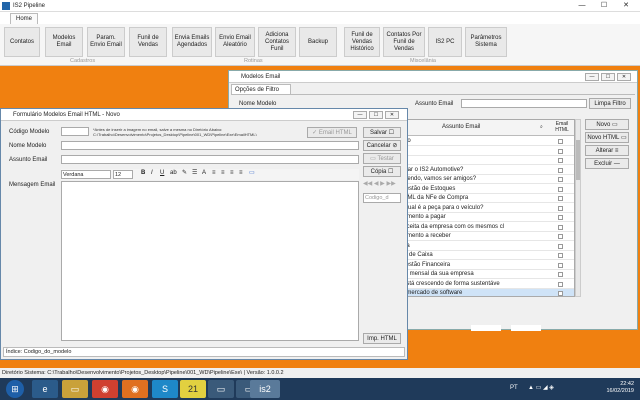 The image size is (640, 400). Describe the element at coordinates (624, 77) in the screenshot. I see `bg-close-button: ✕` at that location.